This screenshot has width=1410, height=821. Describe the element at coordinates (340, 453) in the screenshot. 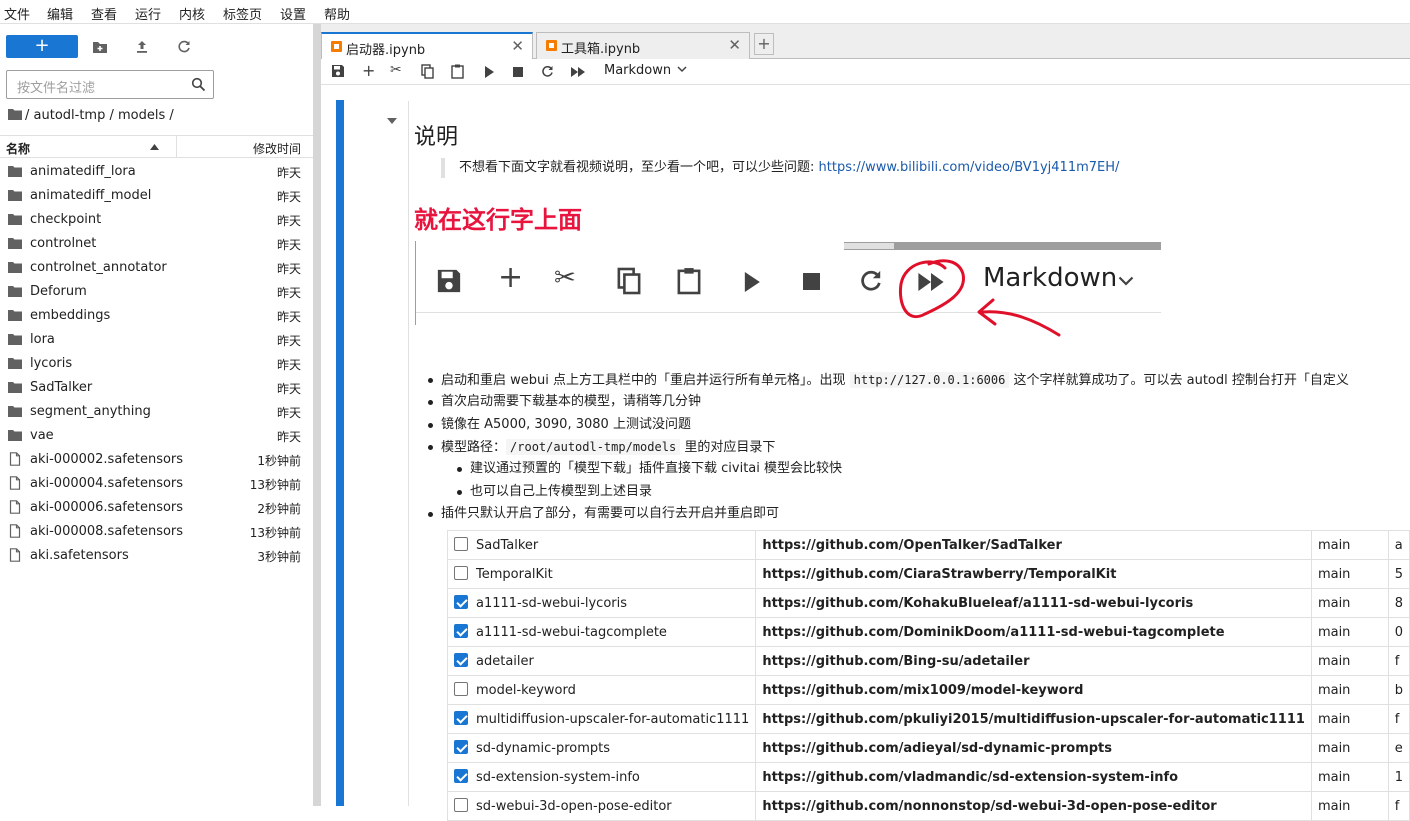

I see `active-cell-indicator` at that location.